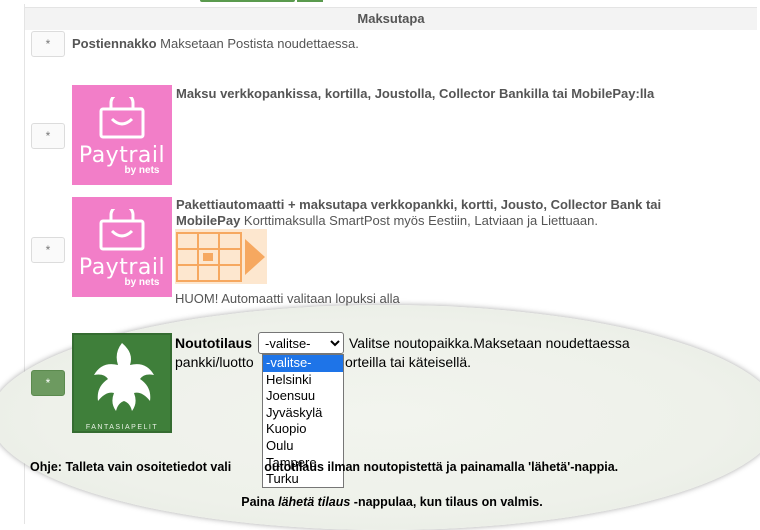  I want to click on footer-pre: Paina, so click(260, 502).